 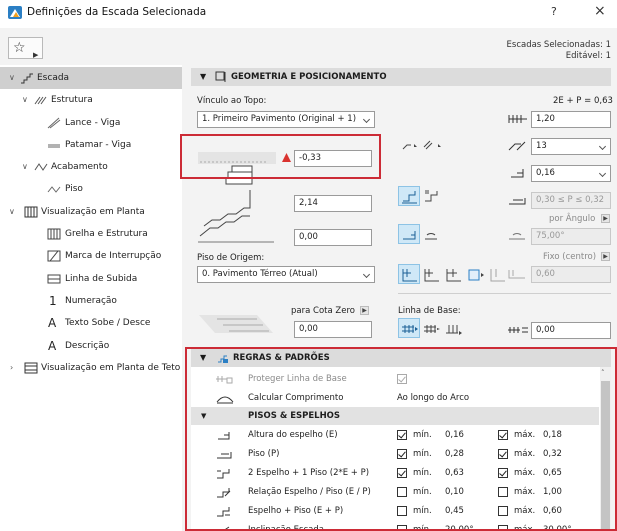 I want to click on grid-icon, so click(x=54, y=234).